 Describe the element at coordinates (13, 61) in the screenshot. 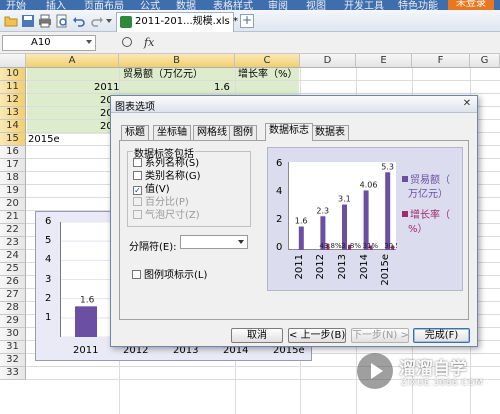

I see `select-all-corner` at that location.